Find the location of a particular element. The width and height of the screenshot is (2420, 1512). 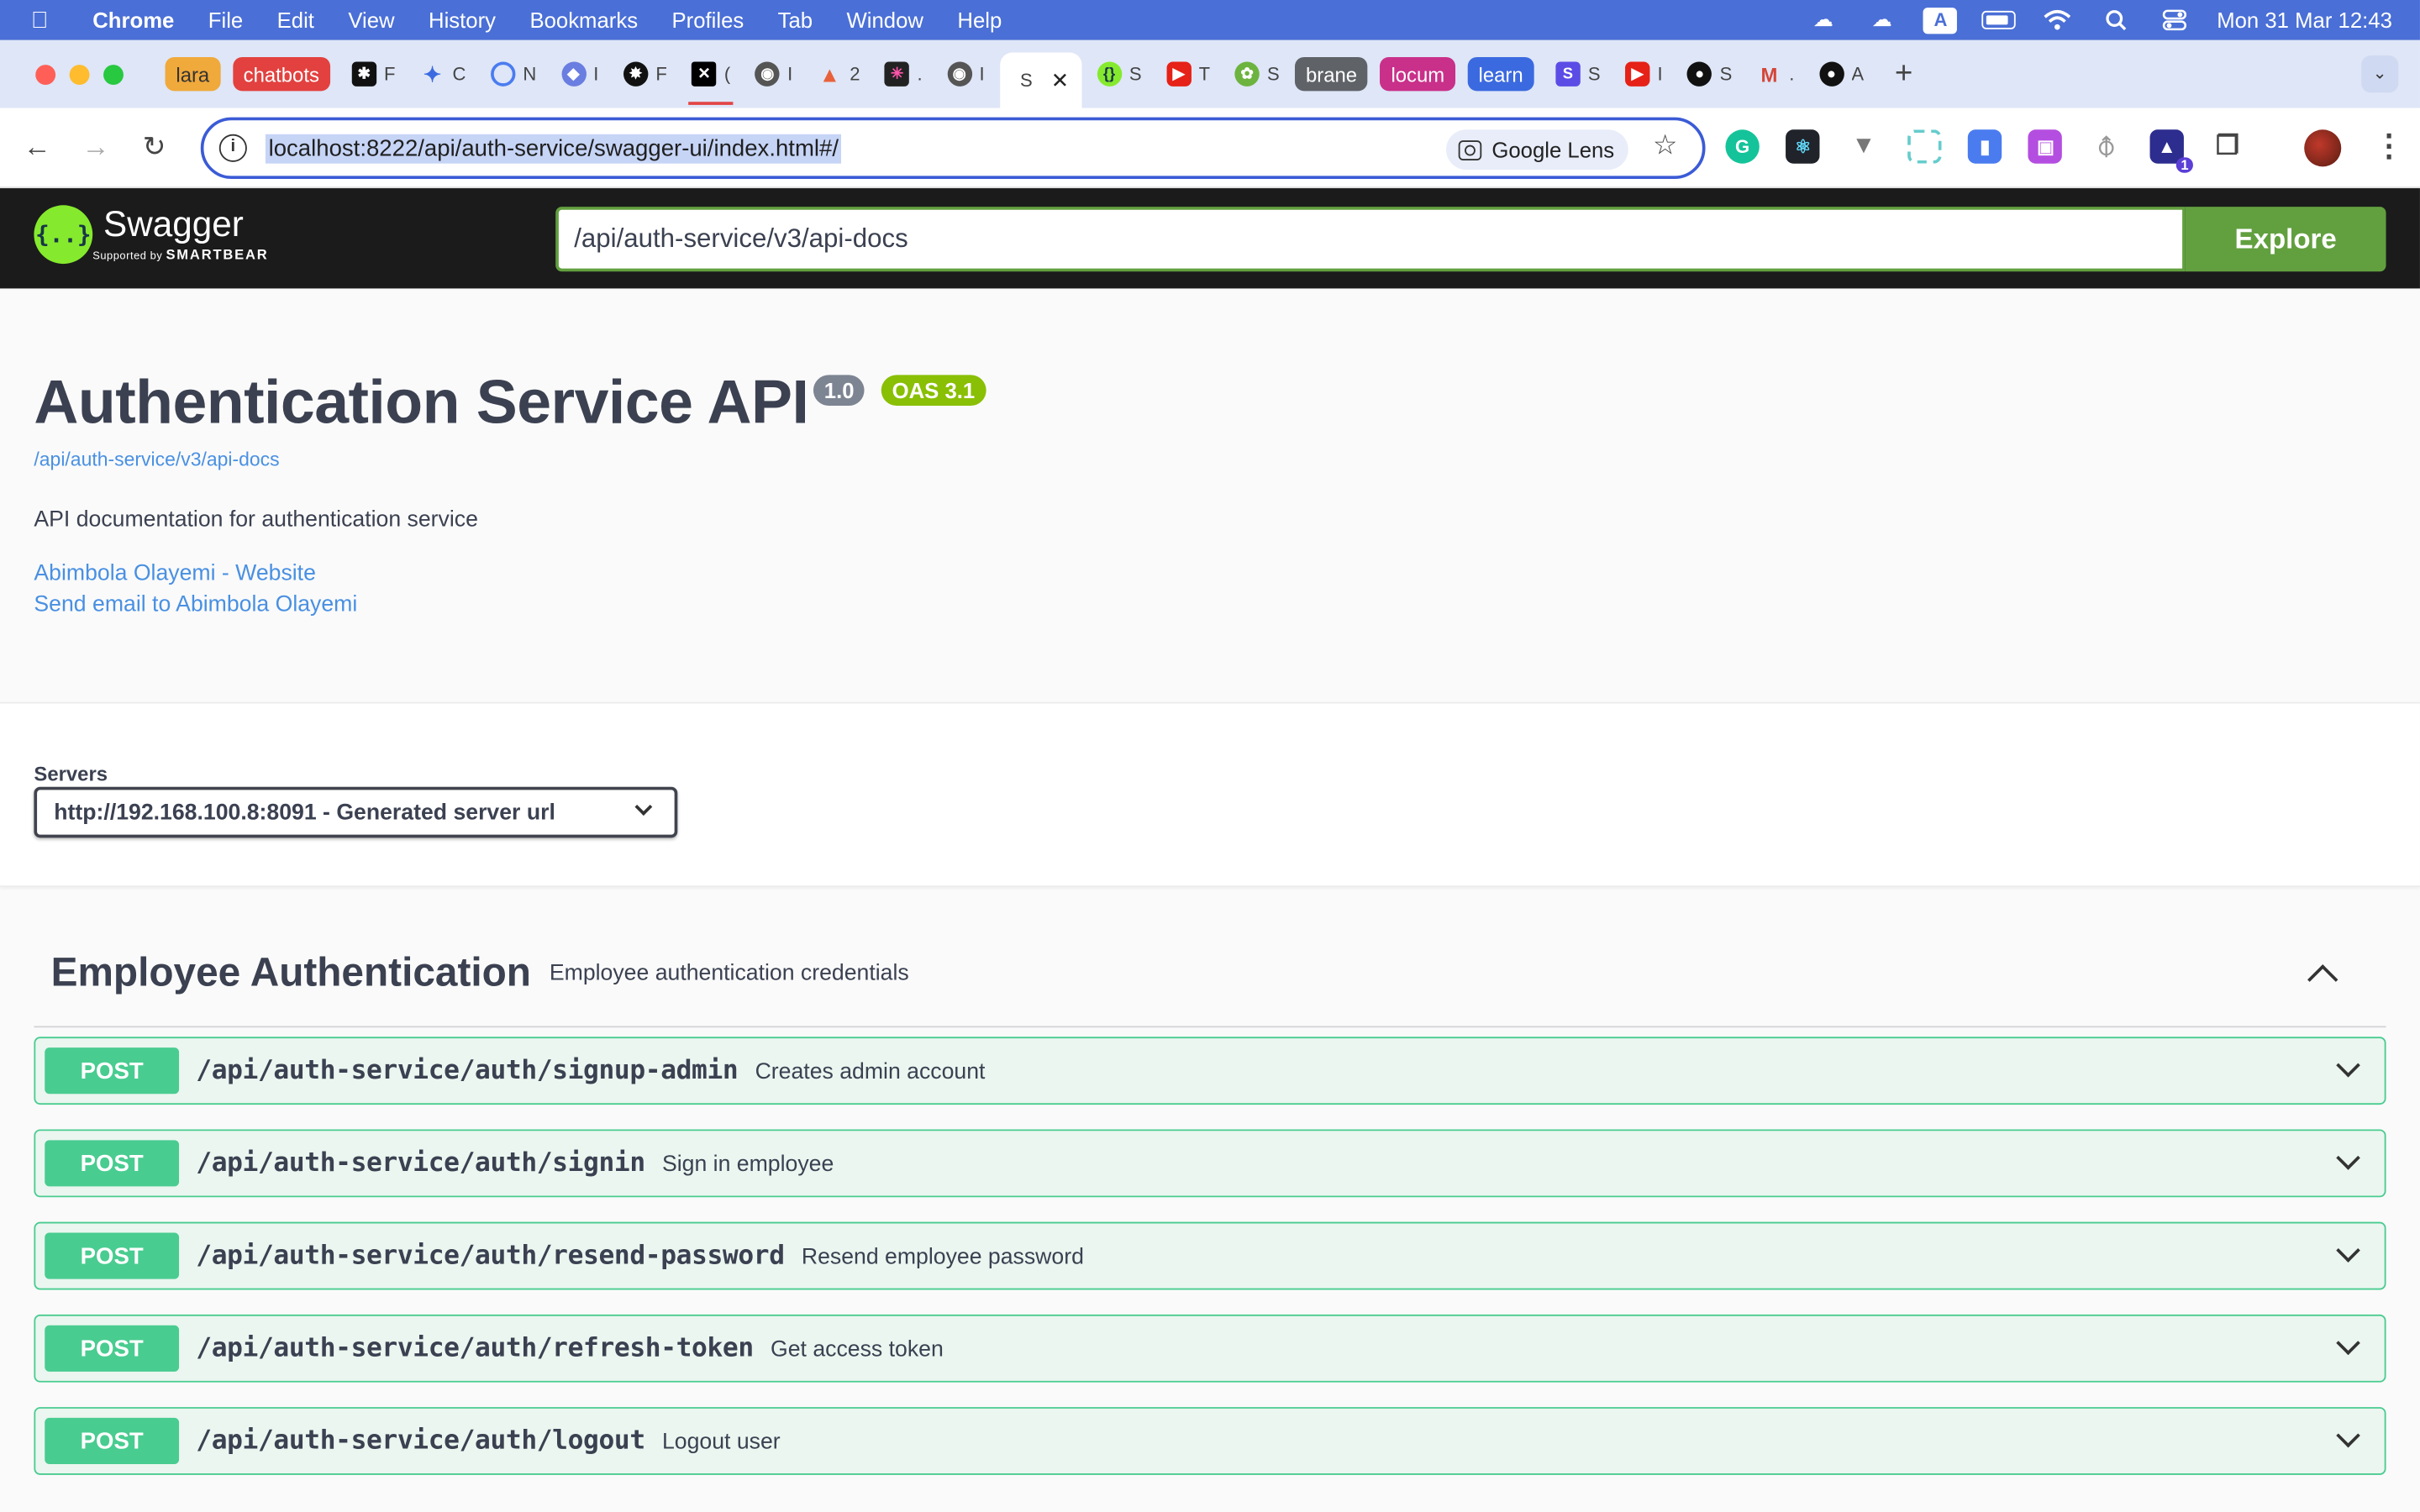

operation-summary: Get access token is located at coordinates (857, 1349).